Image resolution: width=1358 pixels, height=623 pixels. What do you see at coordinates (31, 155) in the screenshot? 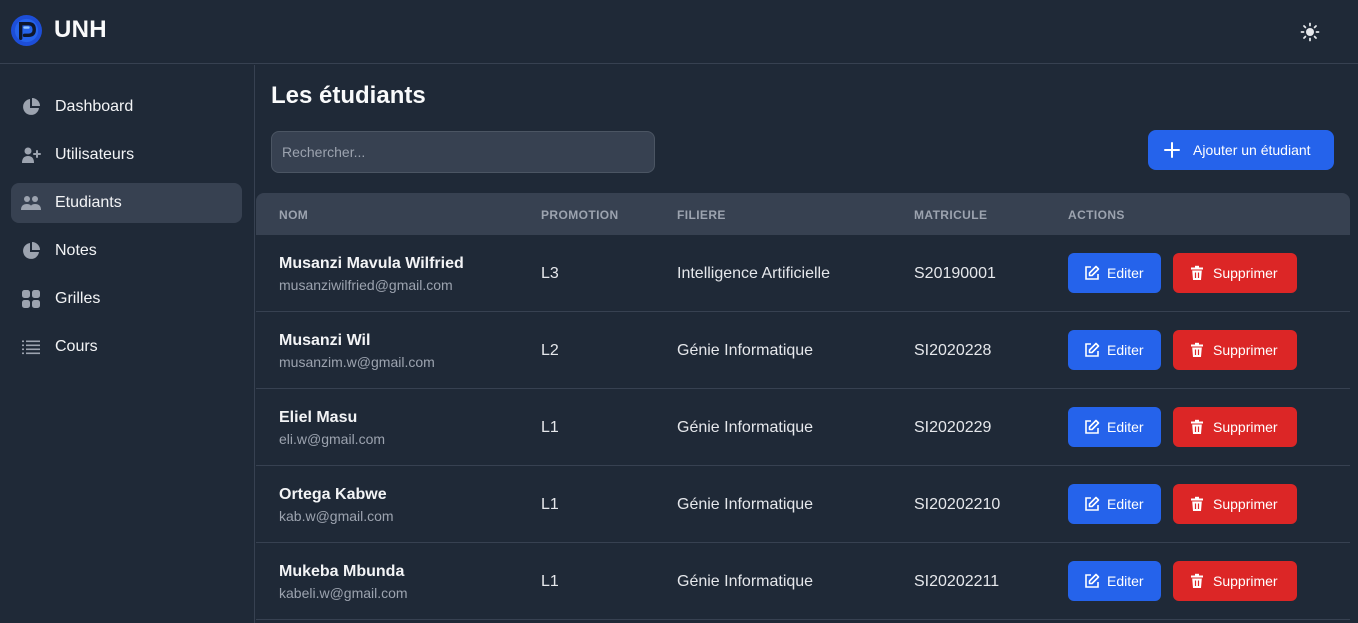
I see `user-plus-icon` at bounding box center [31, 155].